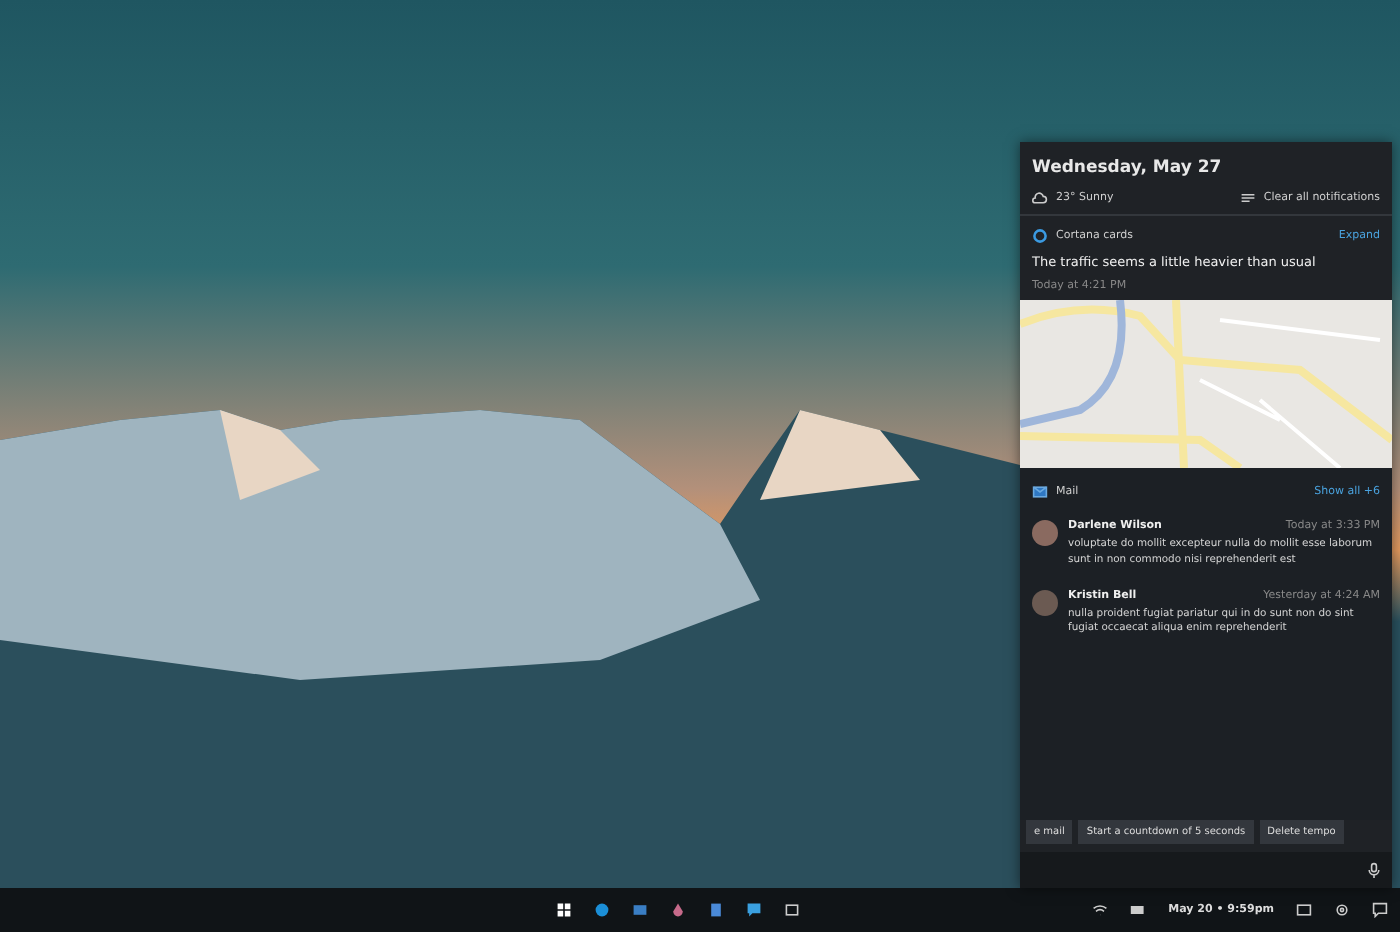 The width and height of the screenshot is (1400, 932). What do you see at coordinates (564, 910) in the screenshot?
I see `windows-logo-icon` at bounding box center [564, 910].